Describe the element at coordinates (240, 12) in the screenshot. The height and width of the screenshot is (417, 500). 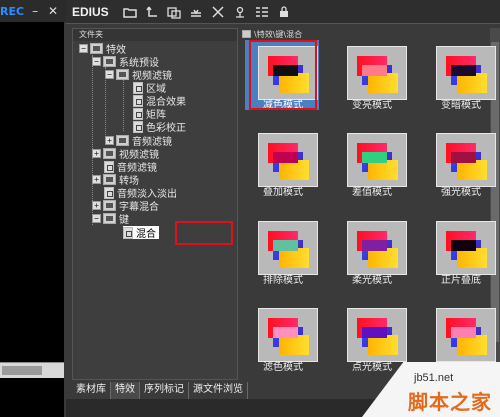
I see `properties-icon` at that location.